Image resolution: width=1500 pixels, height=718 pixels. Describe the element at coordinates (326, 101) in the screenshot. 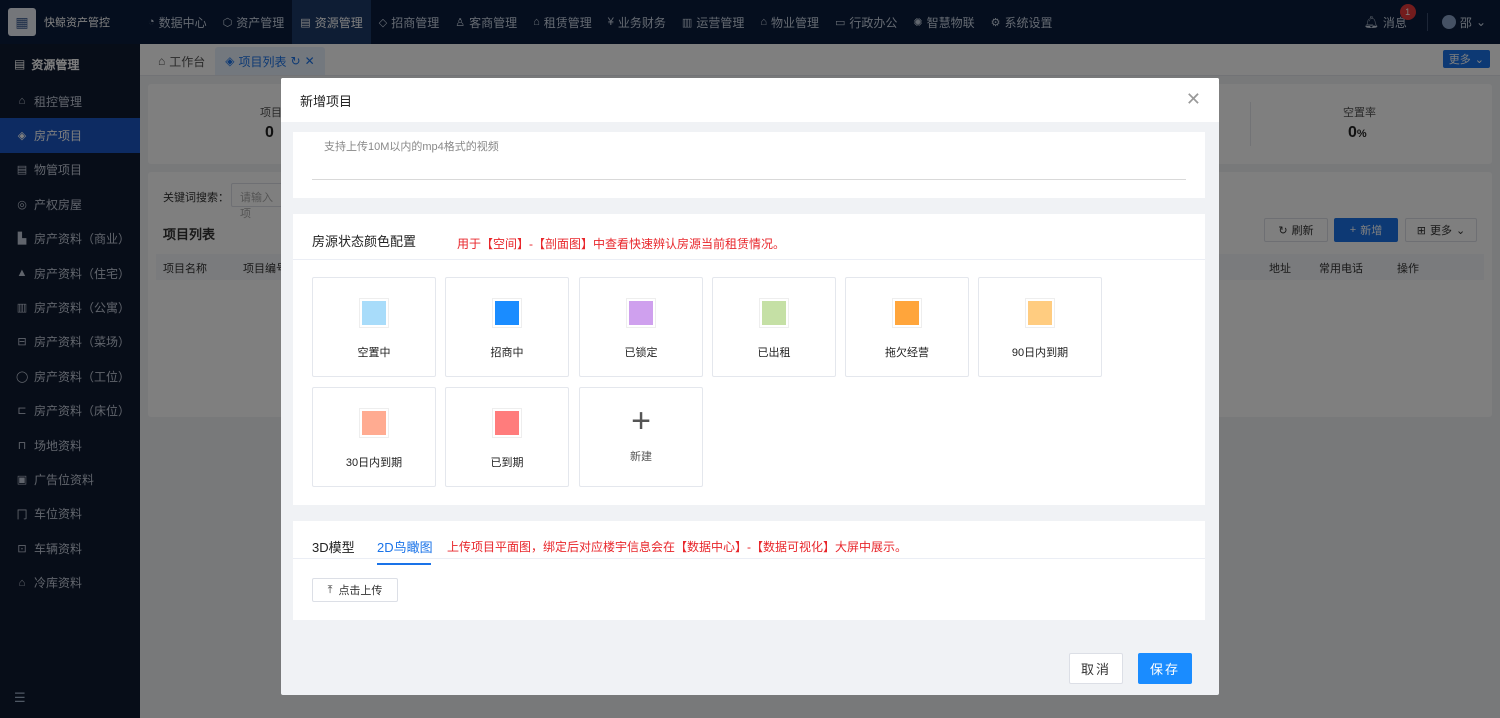

I see `dialog-title: 新增项目` at that location.